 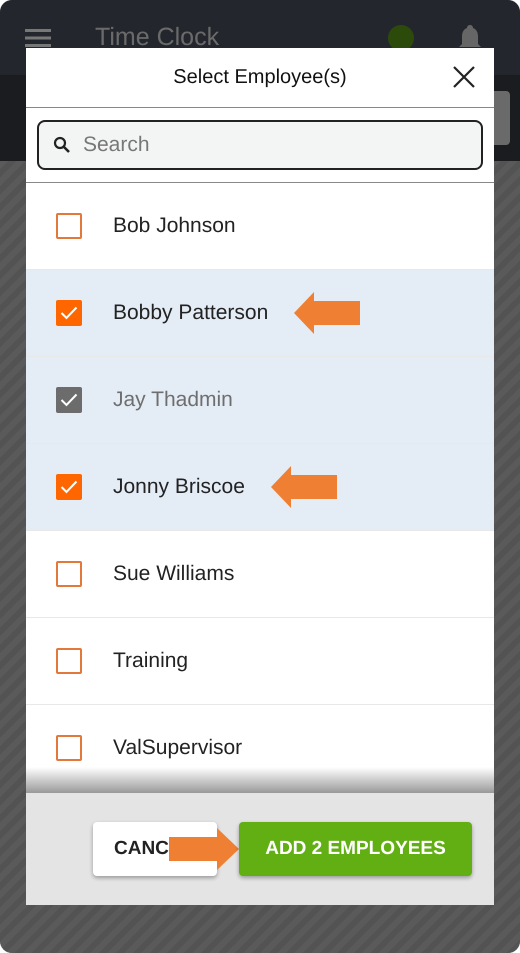 I want to click on employee-name: Sue Williams, so click(x=173, y=574).